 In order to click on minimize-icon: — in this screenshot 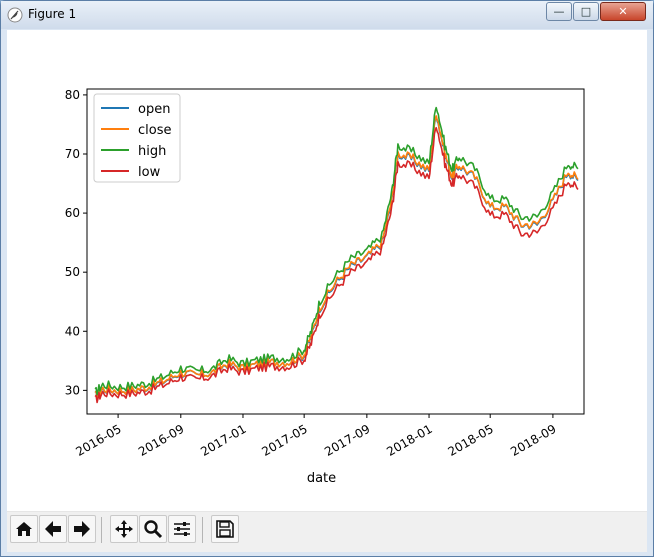, I will do `click(559, 11)`.